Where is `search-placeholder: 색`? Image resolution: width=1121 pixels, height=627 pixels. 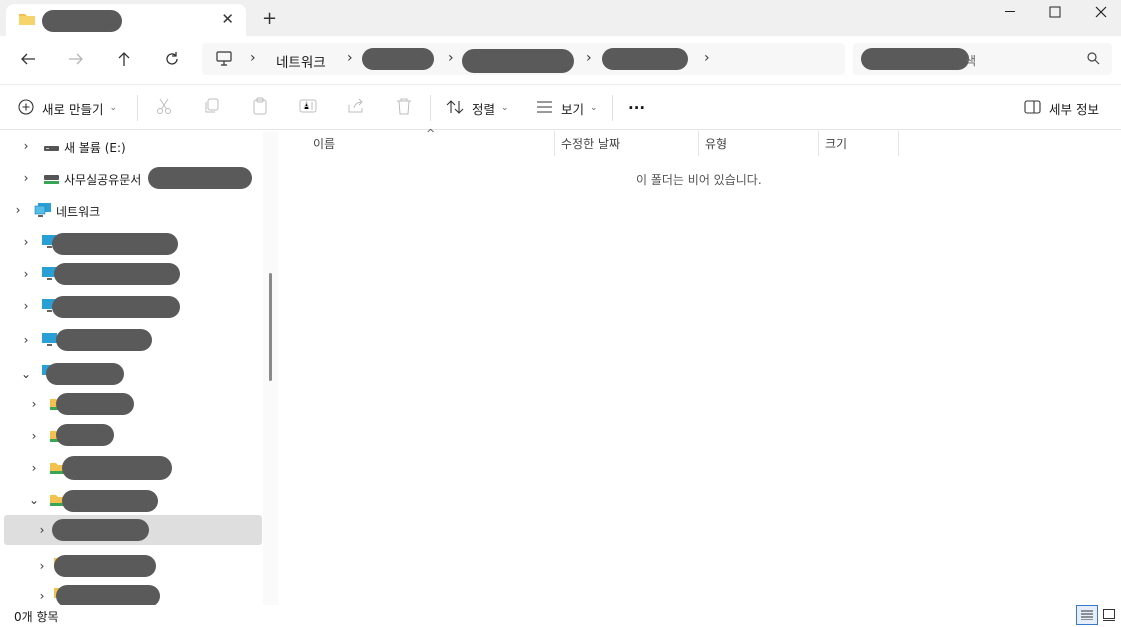
search-placeholder: 색 is located at coordinates (971, 61).